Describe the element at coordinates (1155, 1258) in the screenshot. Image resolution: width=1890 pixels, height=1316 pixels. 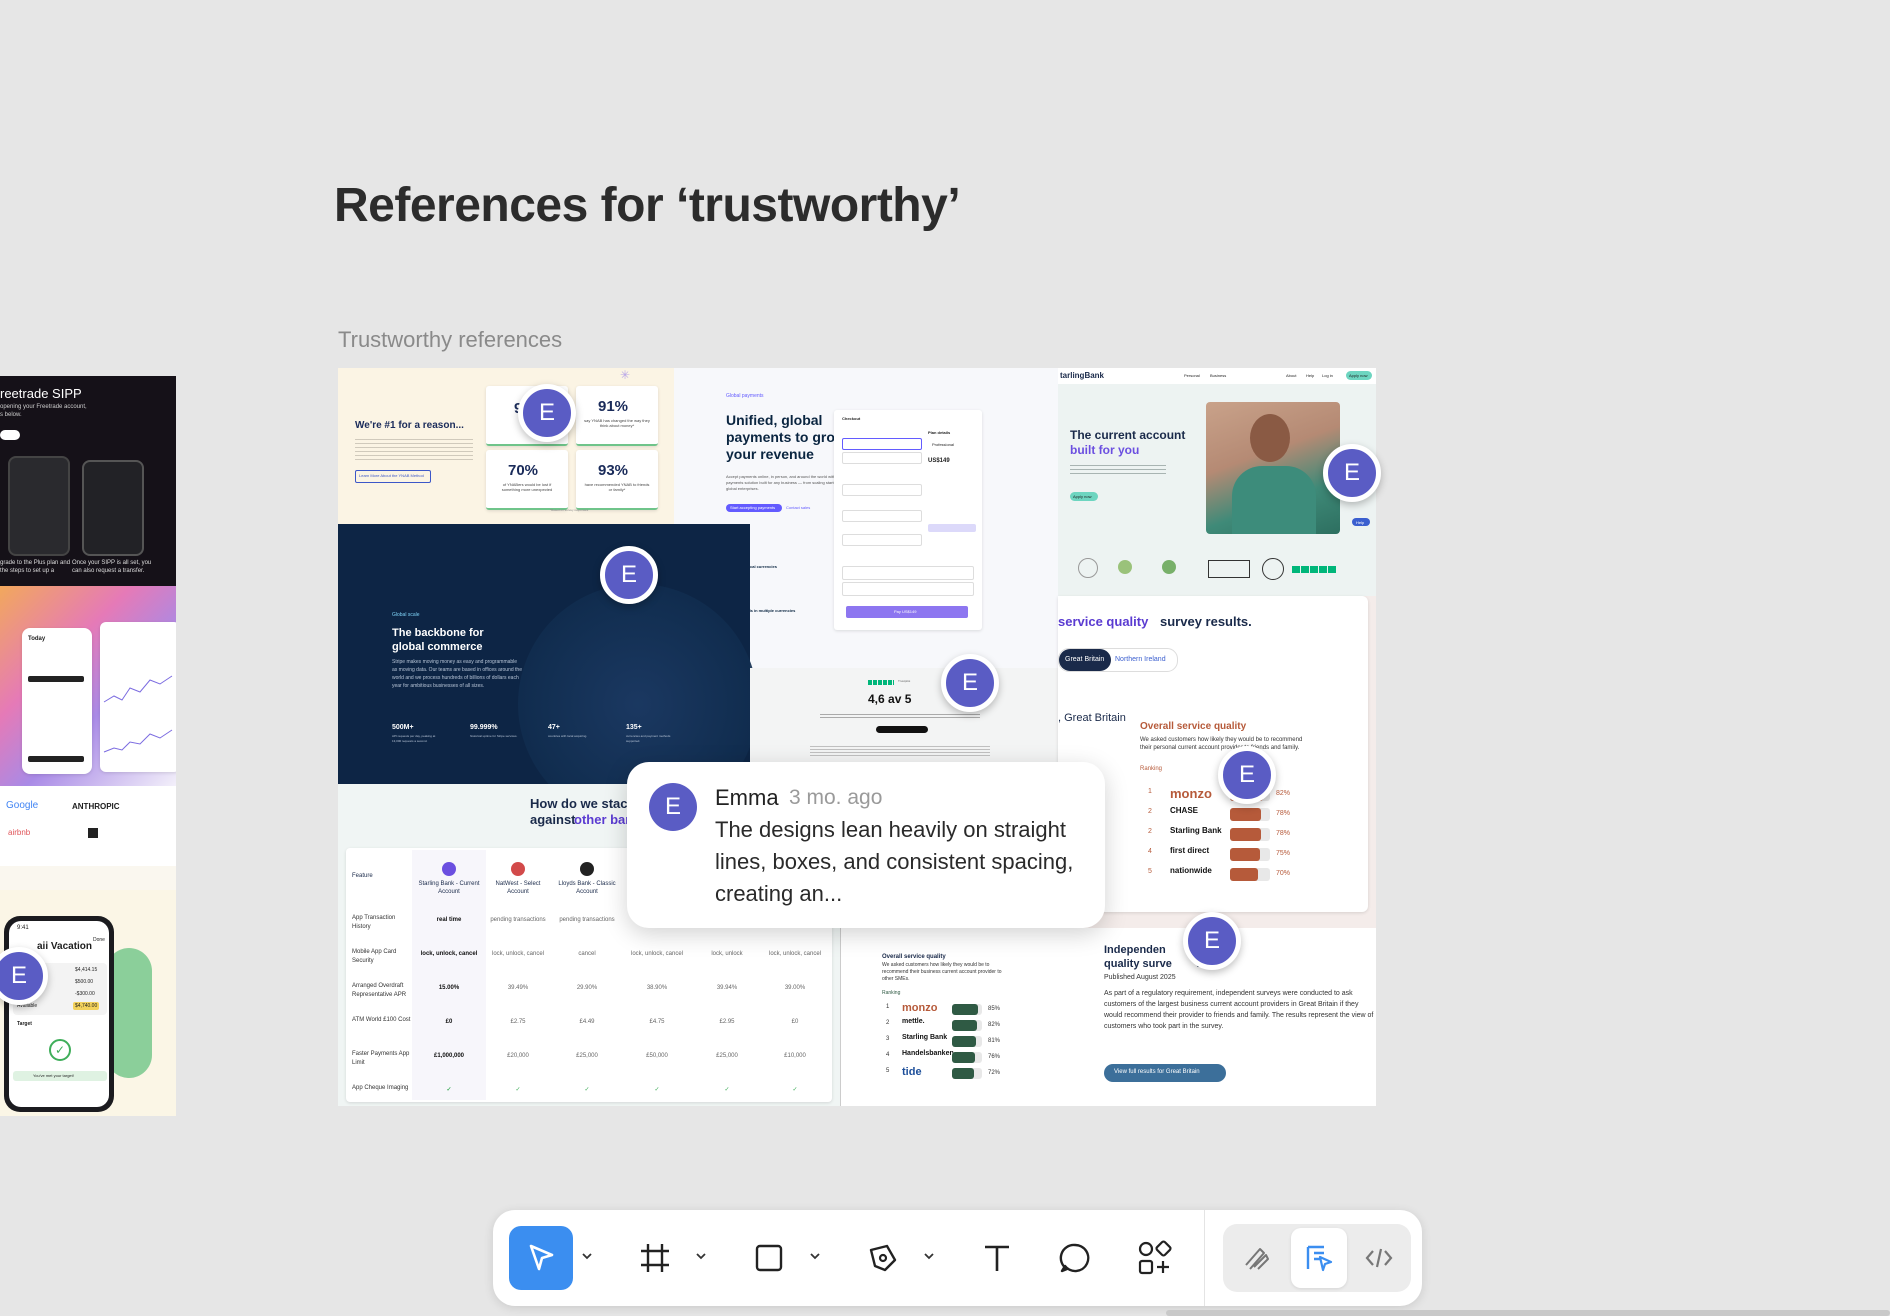
I see `actions-tool-button` at that location.